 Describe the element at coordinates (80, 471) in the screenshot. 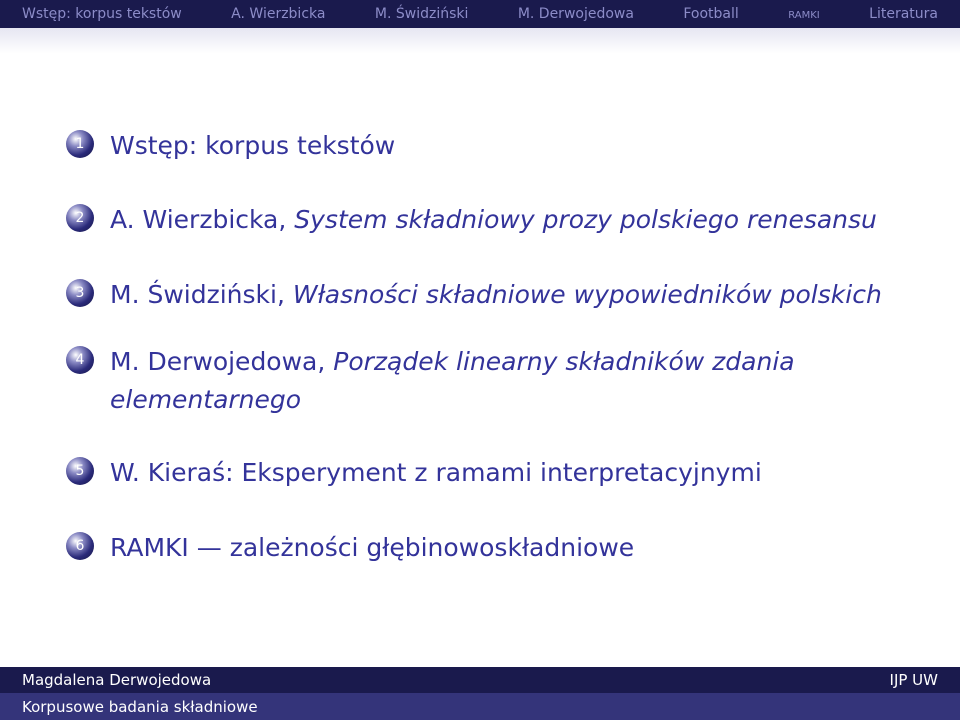

I see `item-number-ball: 5` at that location.